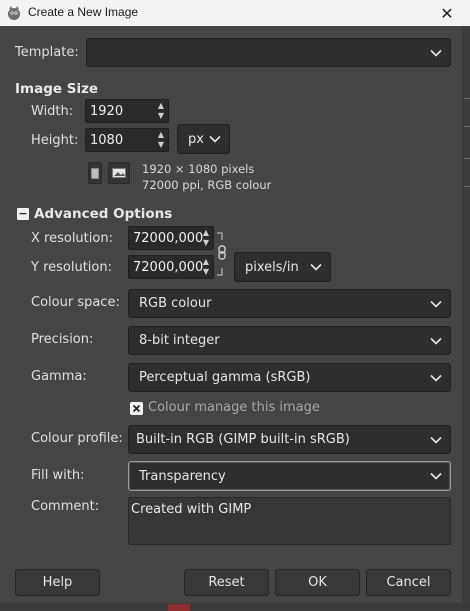 Image resolution: width=470 pixels, height=611 pixels. What do you see at coordinates (23, 214) in the screenshot?
I see `collapse-icon: −` at bounding box center [23, 214].